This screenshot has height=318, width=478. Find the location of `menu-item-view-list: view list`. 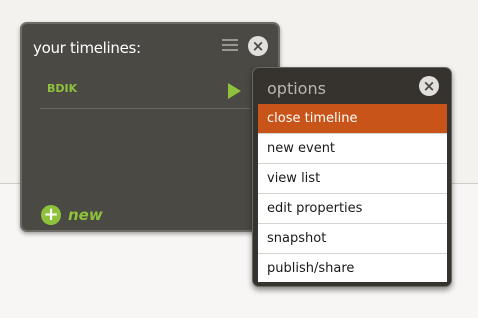

menu-item-view-list: view list is located at coordinates (352, 179).